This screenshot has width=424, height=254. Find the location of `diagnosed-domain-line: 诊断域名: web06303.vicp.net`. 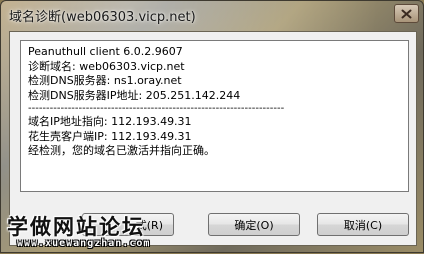

diagnosed-domain-line: 诊断域名: web06303.vicp.net is located at coordinates (106, 66).